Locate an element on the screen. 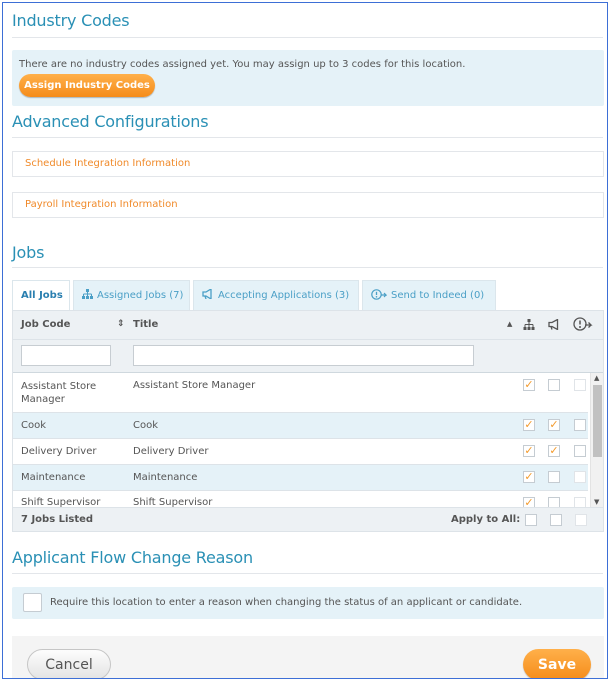 The width and height of the screenshot is (611, 682). table-row: Shift Supervisor Shift Supervisor ✓ is located at coordinates (300, 499).